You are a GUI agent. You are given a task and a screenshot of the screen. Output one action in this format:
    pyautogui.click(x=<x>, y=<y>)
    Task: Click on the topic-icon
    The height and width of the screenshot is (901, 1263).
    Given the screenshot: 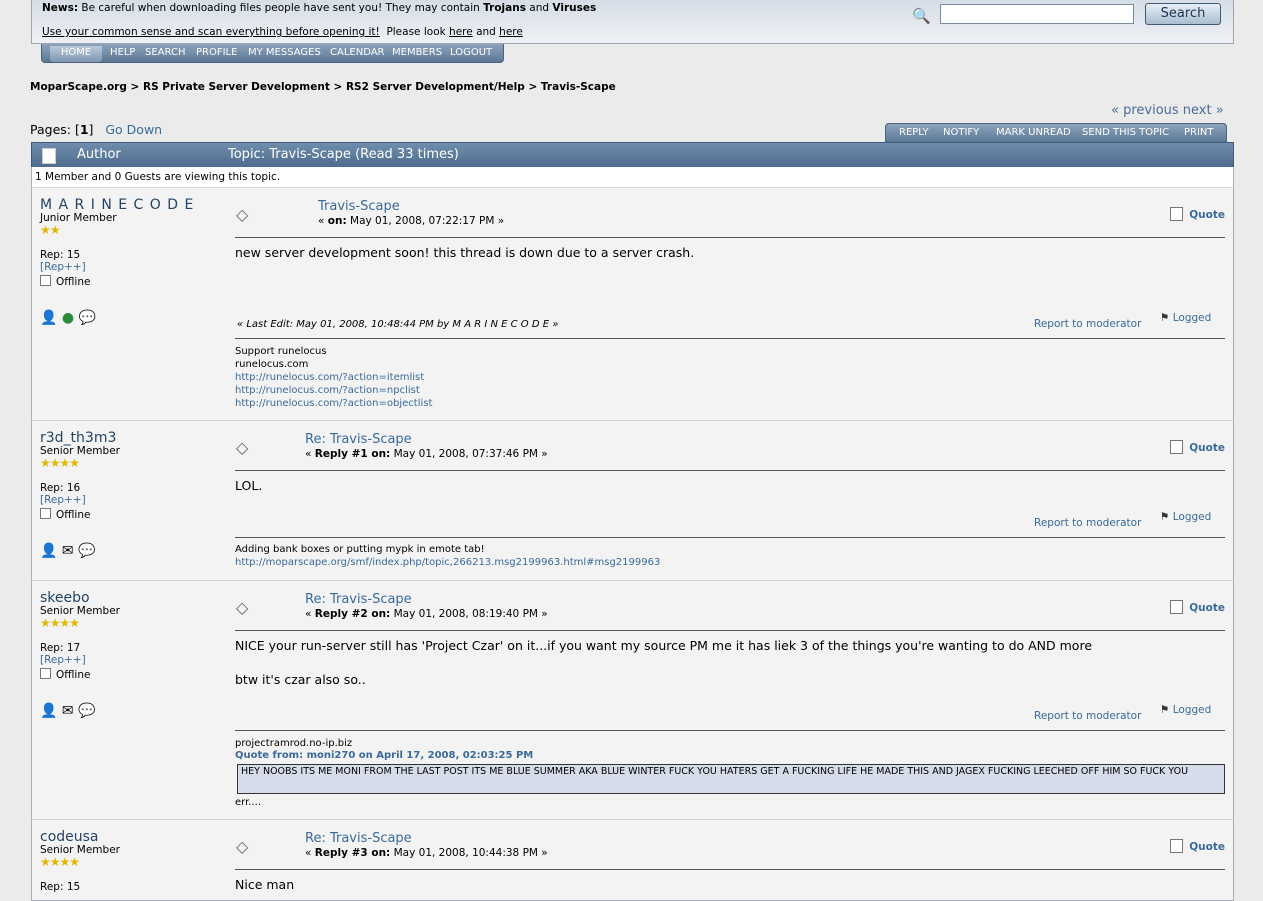 What is the action you would take?
    pyautogui.click(x=49, y=156)
    